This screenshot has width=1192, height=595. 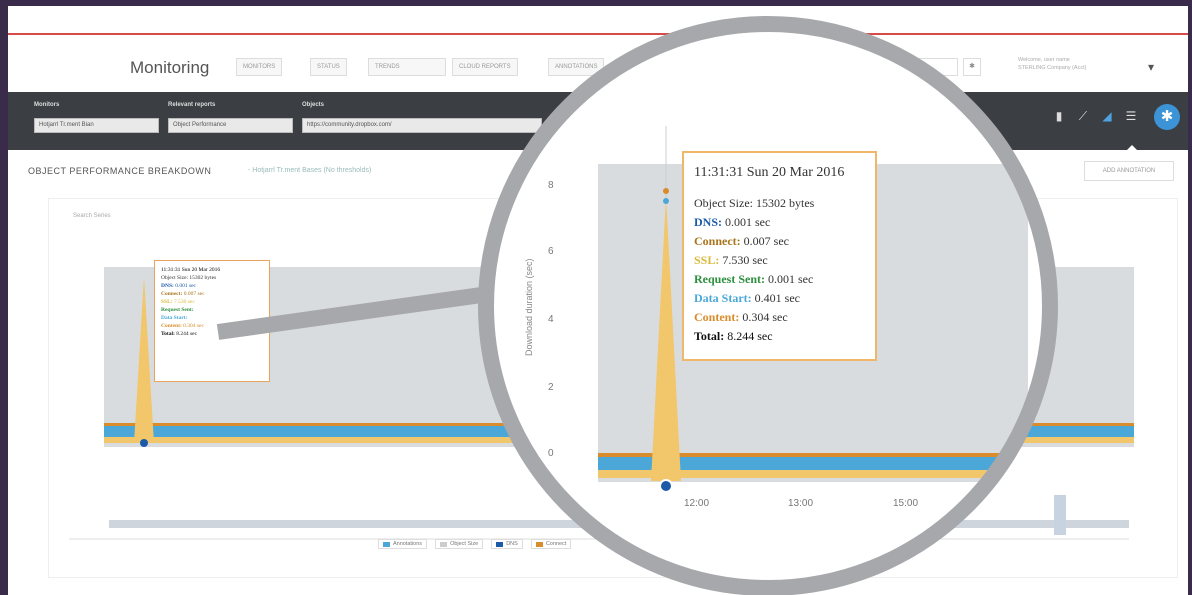 What do you see at coordinates (551, 453) in the screenshot?
I see `y-tick: 0` at bounding box center [551, 453].